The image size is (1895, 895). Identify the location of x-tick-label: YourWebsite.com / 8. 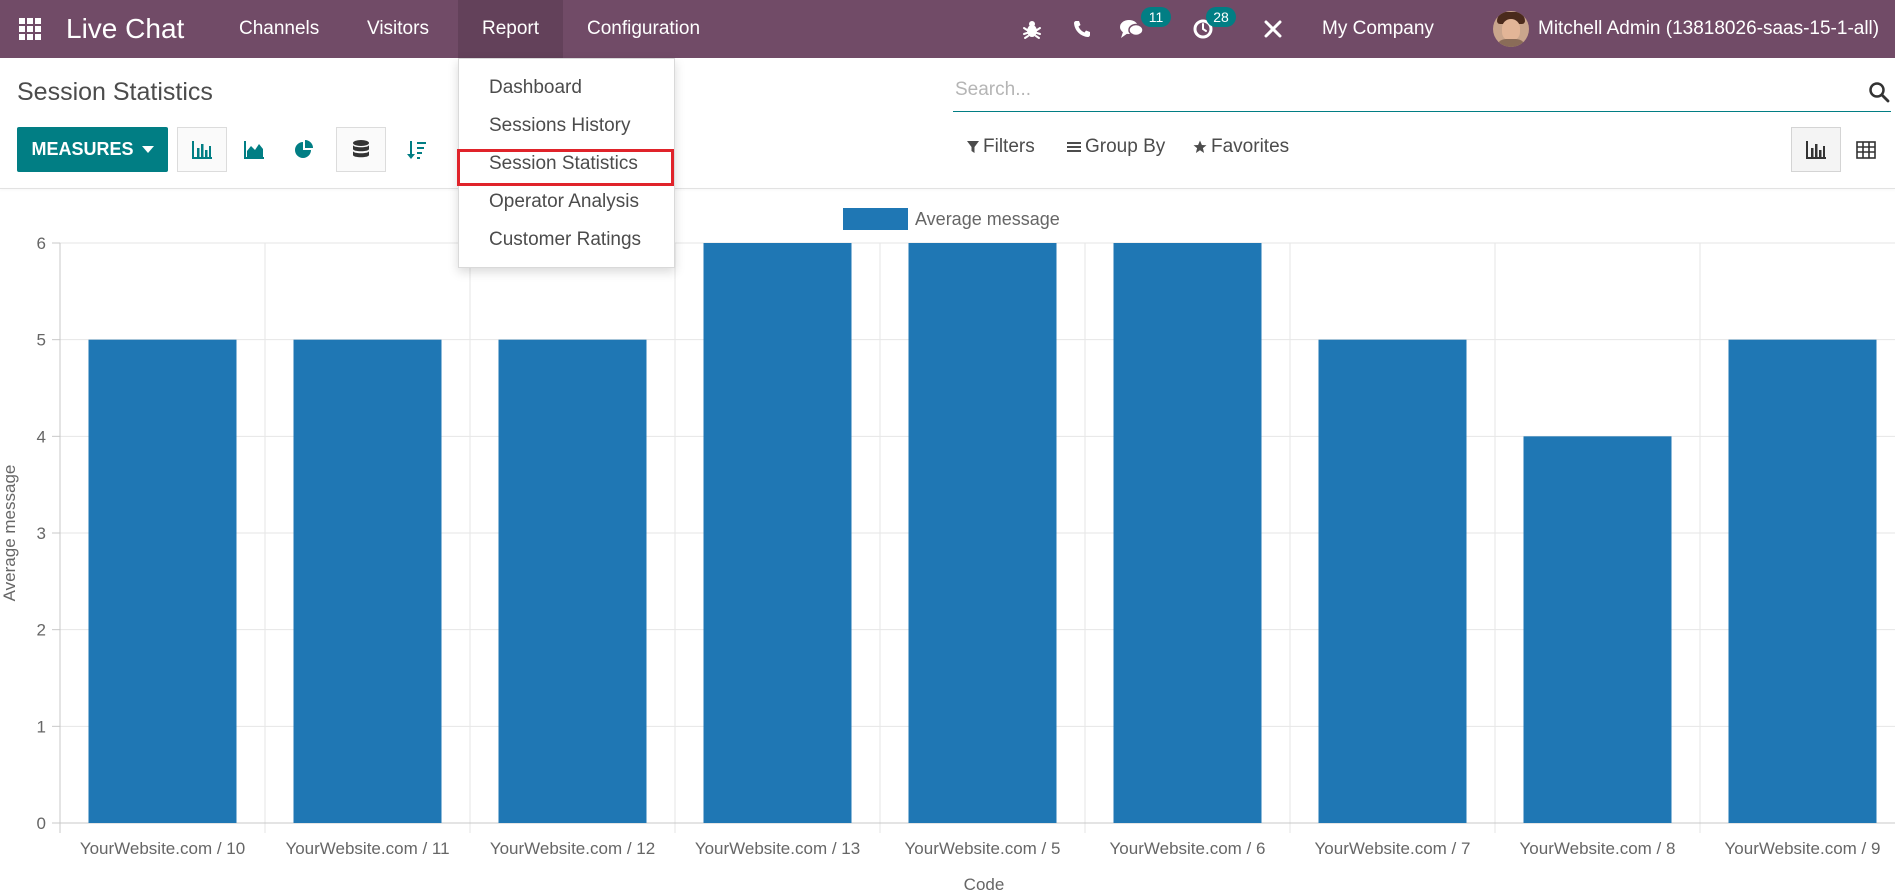
(1598, 848).